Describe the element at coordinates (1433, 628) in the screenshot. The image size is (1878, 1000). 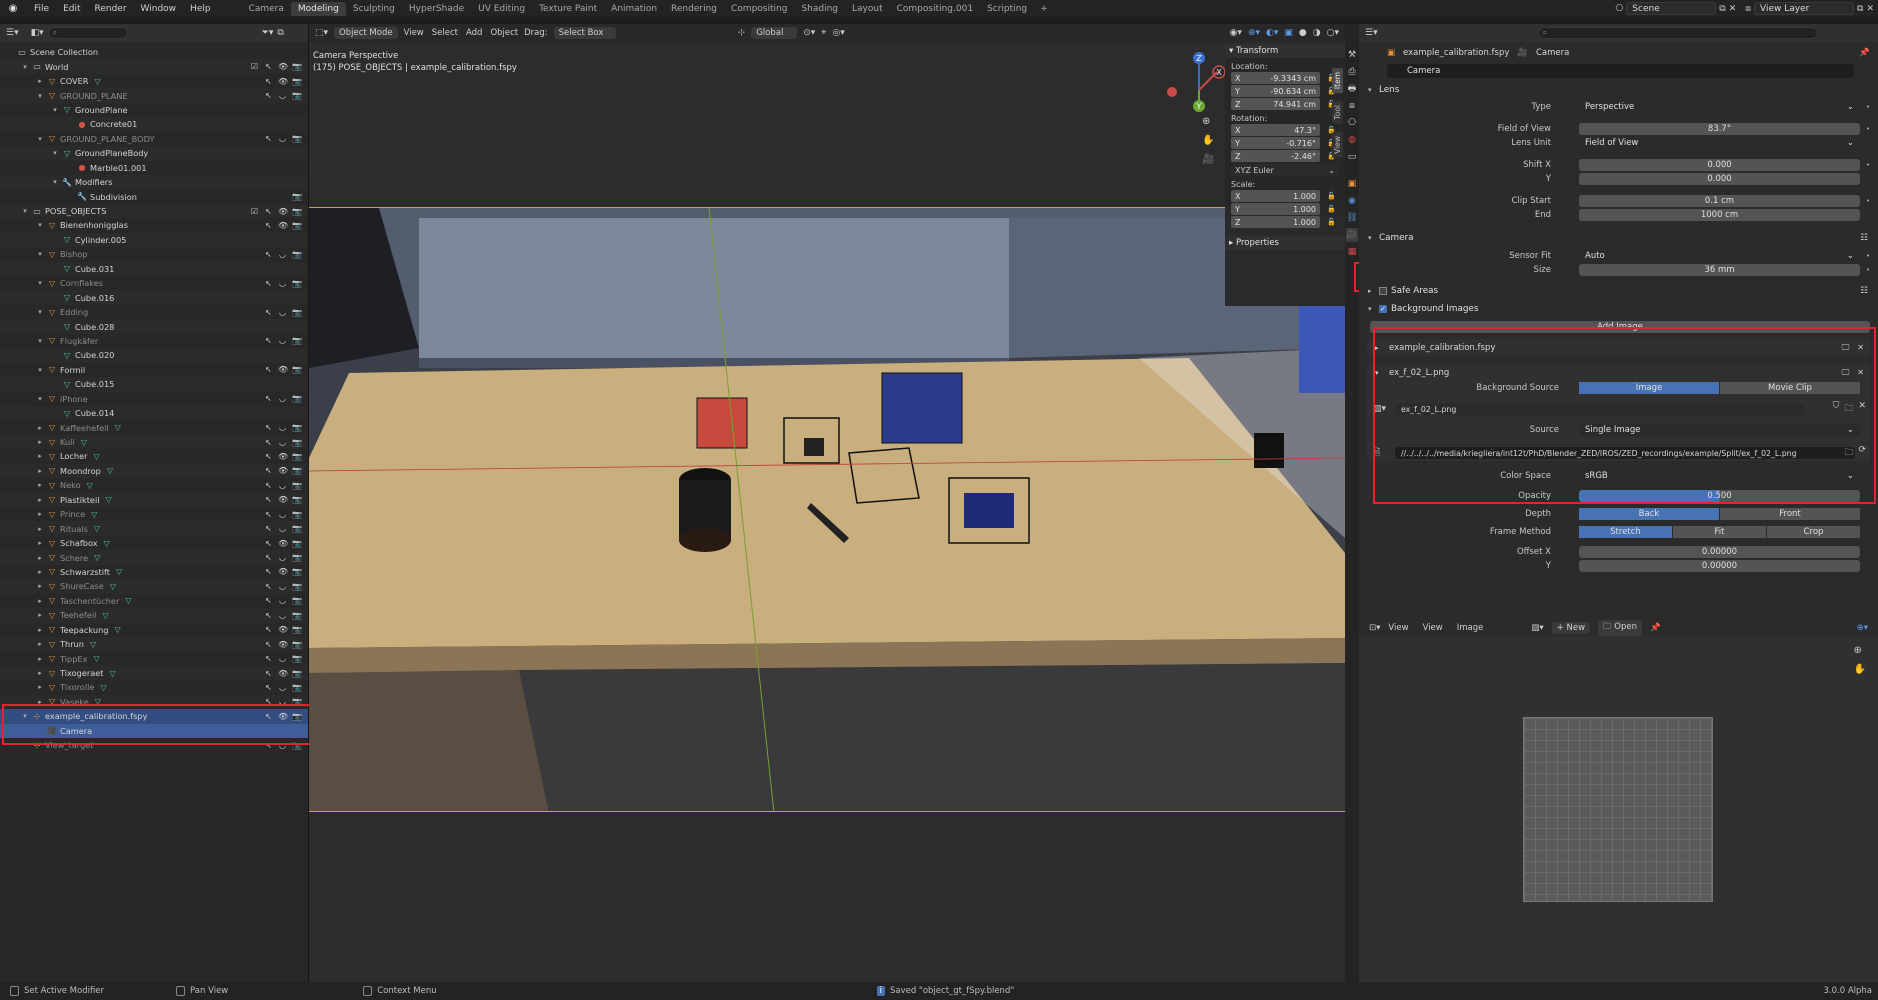
I see `image-editor-menu-view-1: View` at that location.